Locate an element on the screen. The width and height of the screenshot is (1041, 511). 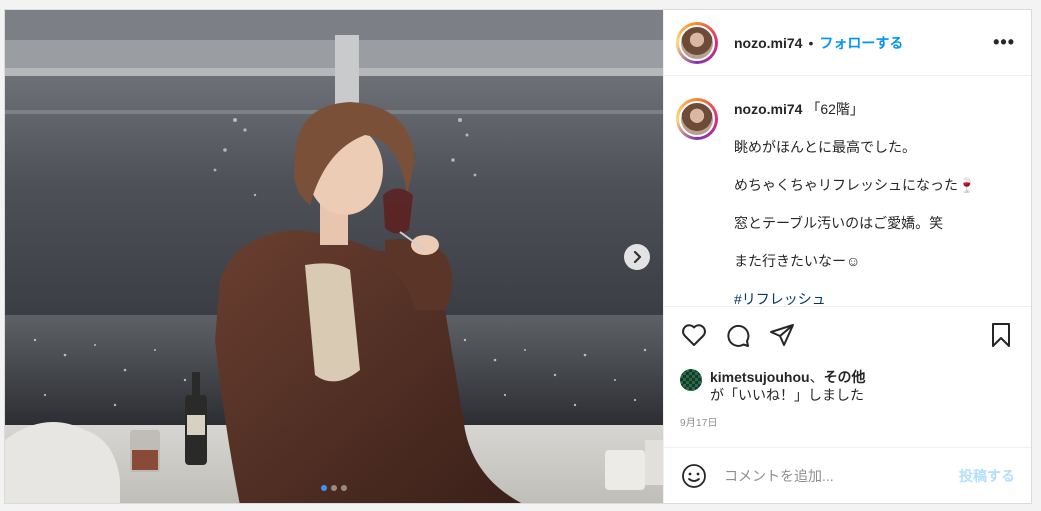
comment-bubble-icon is located at coordinates (738, 335).